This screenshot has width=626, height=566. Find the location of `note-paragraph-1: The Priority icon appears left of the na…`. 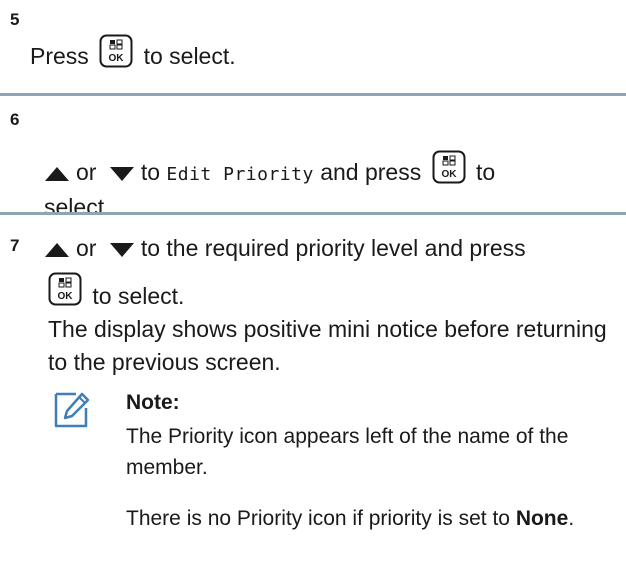

note-paragraph-1: The Priority icon appears left of the na… is located at coordinates (347, 452).